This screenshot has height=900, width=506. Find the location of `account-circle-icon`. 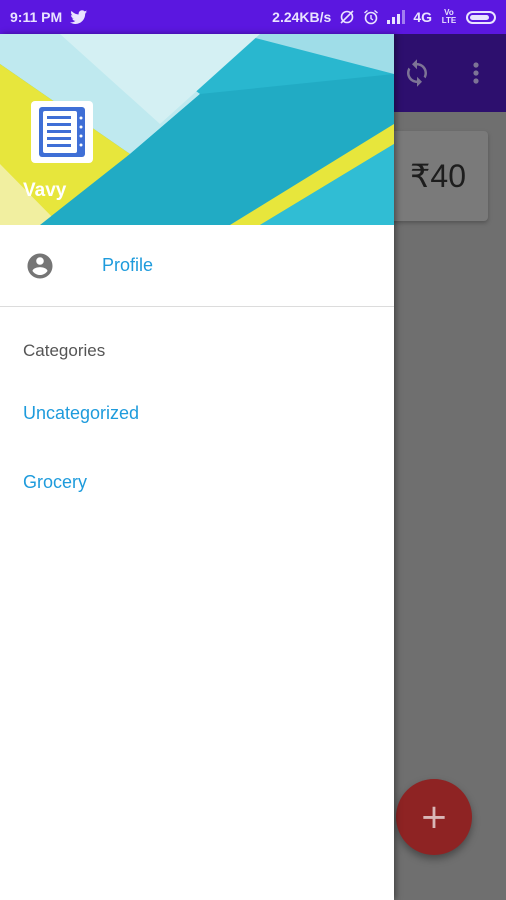

account-circle-icon is located at coordinates (40, 266).